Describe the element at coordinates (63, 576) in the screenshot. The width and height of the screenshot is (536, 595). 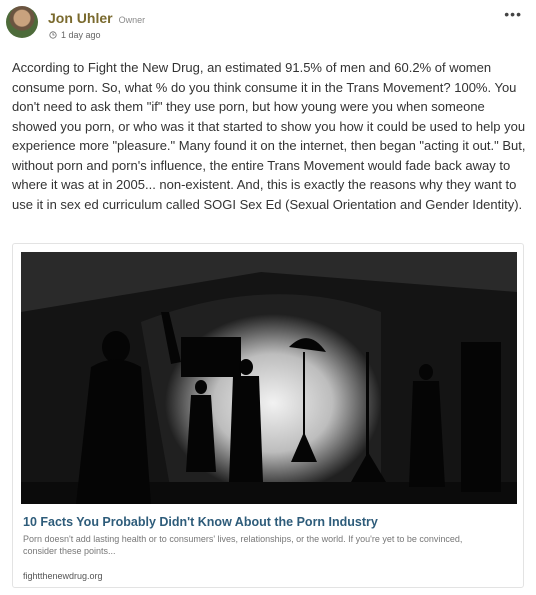
I see `link-preview-domain: fightthenewdrug.org` at that location.